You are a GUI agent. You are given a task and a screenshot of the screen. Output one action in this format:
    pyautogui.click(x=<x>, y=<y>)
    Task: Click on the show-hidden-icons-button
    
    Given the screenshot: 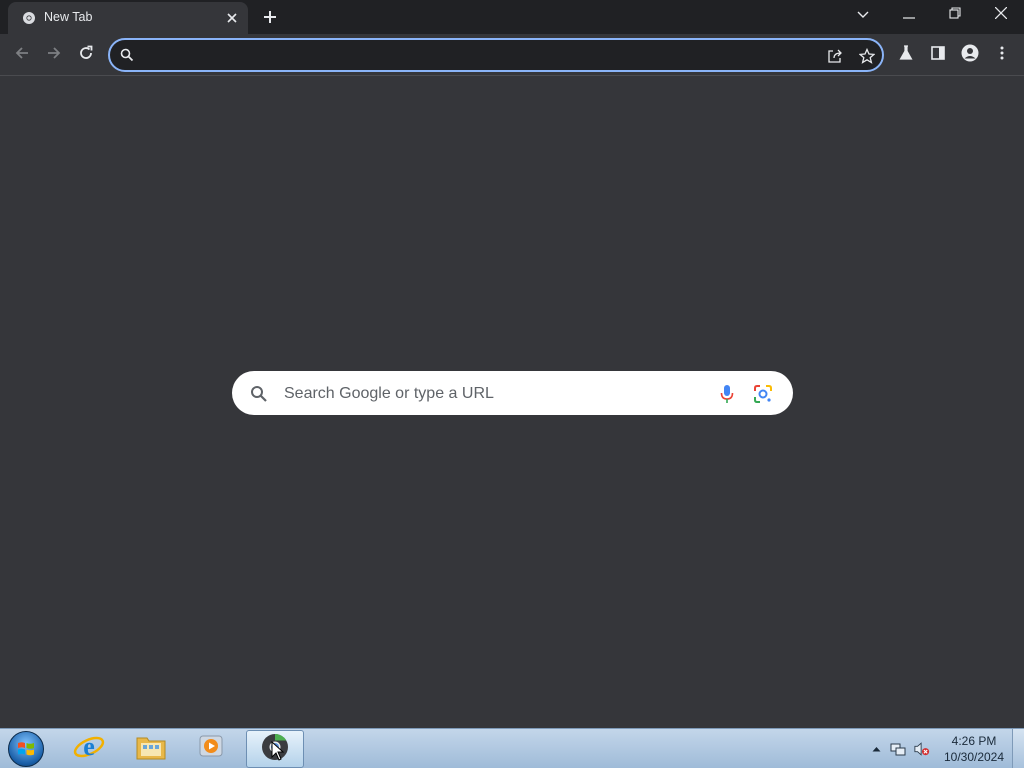 What is the action you would take?
    pyautogui.click(x=876, y=749)
    